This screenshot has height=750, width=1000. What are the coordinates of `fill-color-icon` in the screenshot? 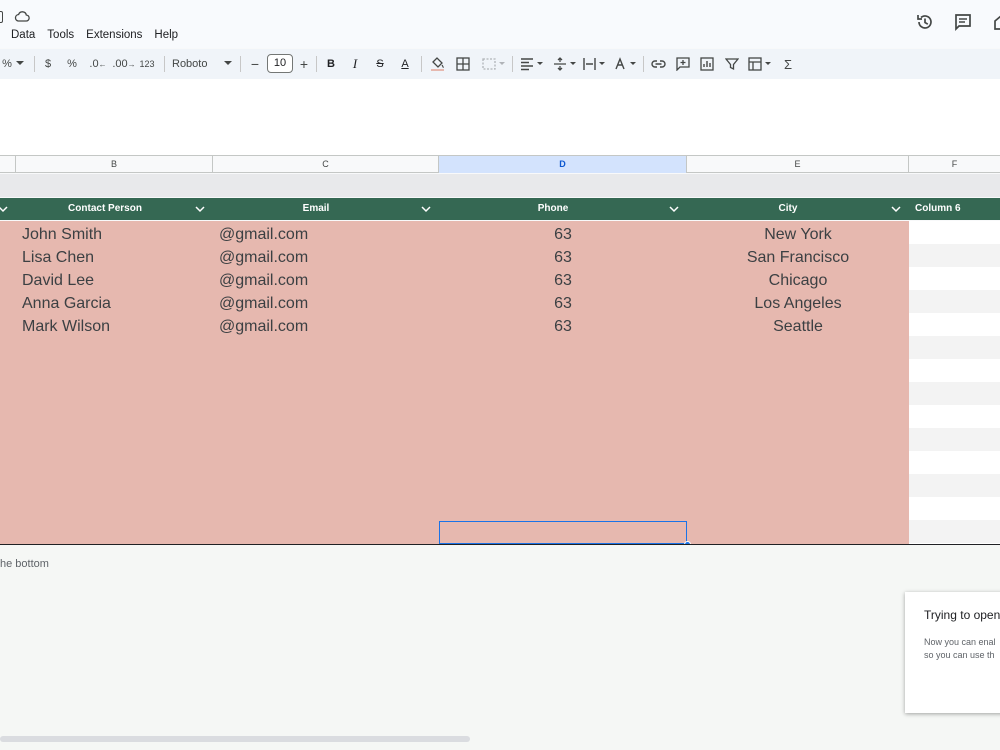 It's located at (437, 64).